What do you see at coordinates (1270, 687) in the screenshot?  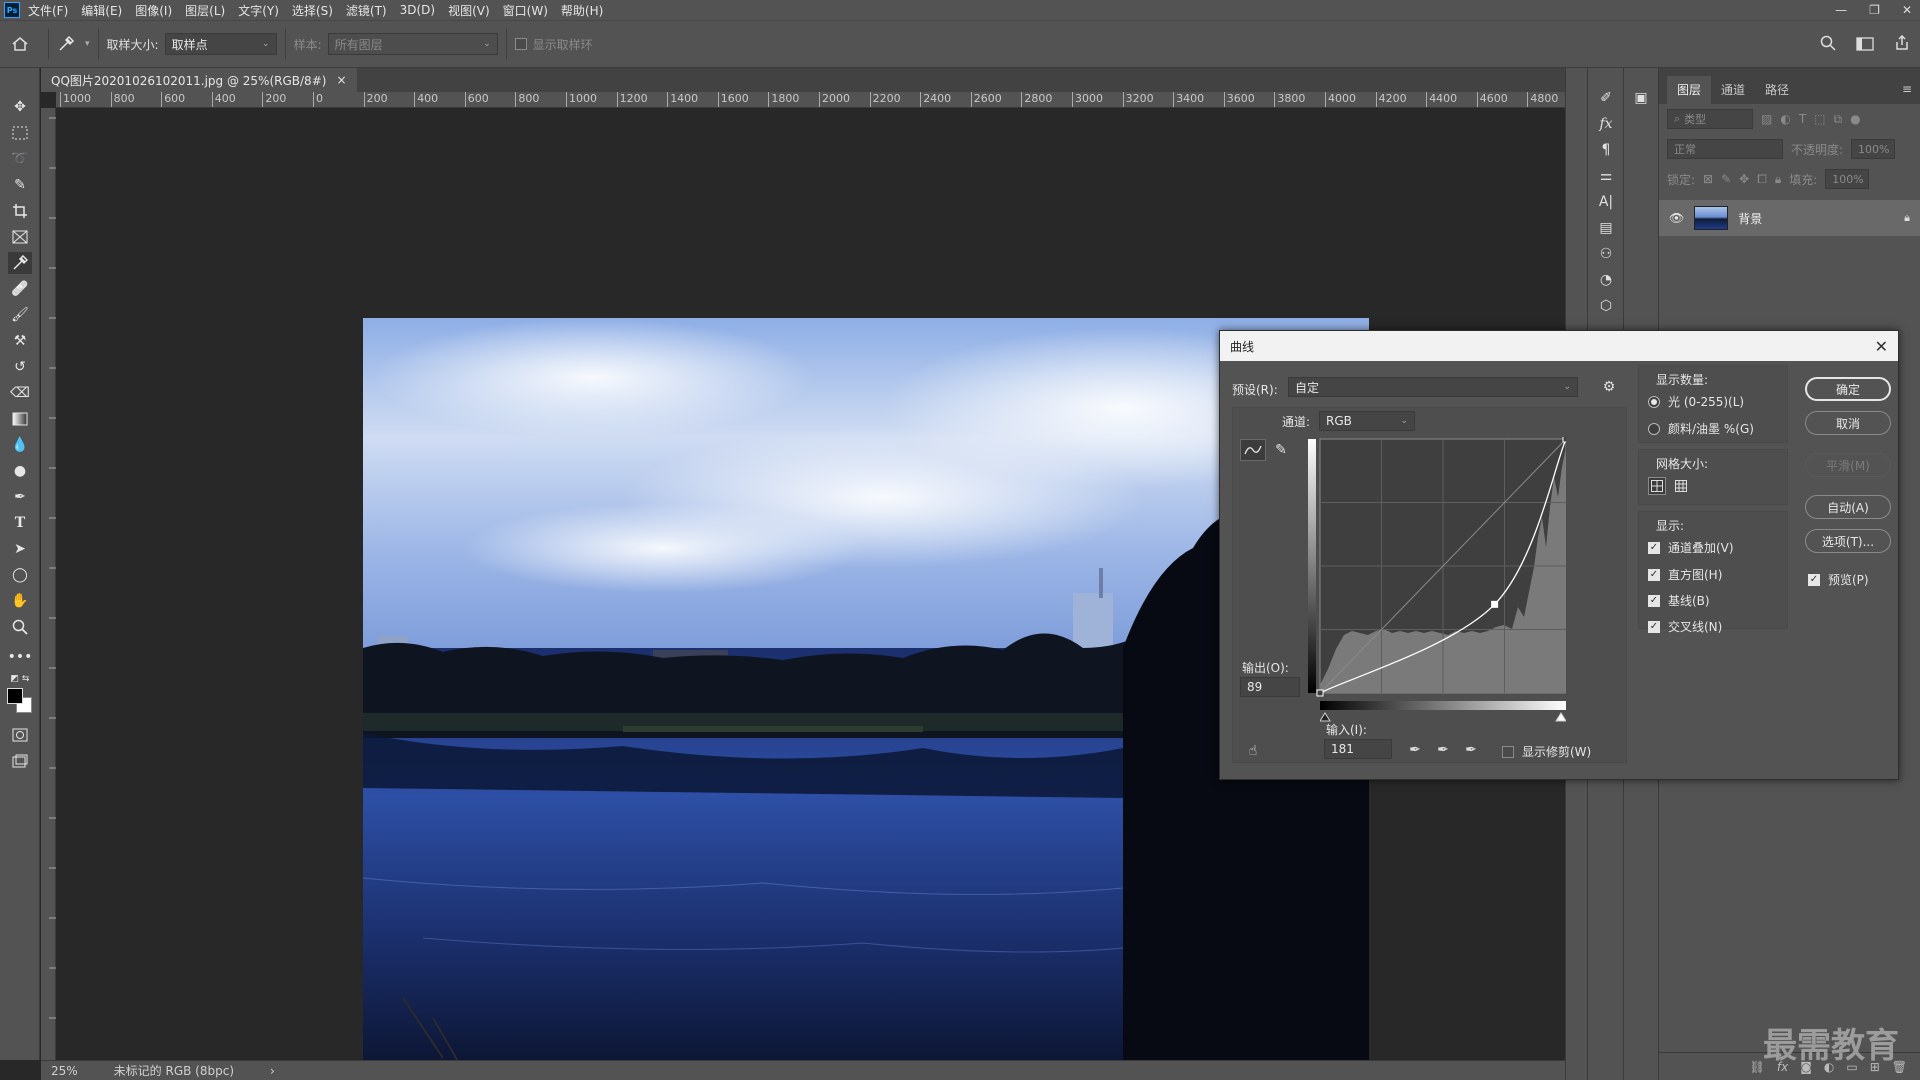 I see `output-input: 89` at bounding box center [1270, 687].